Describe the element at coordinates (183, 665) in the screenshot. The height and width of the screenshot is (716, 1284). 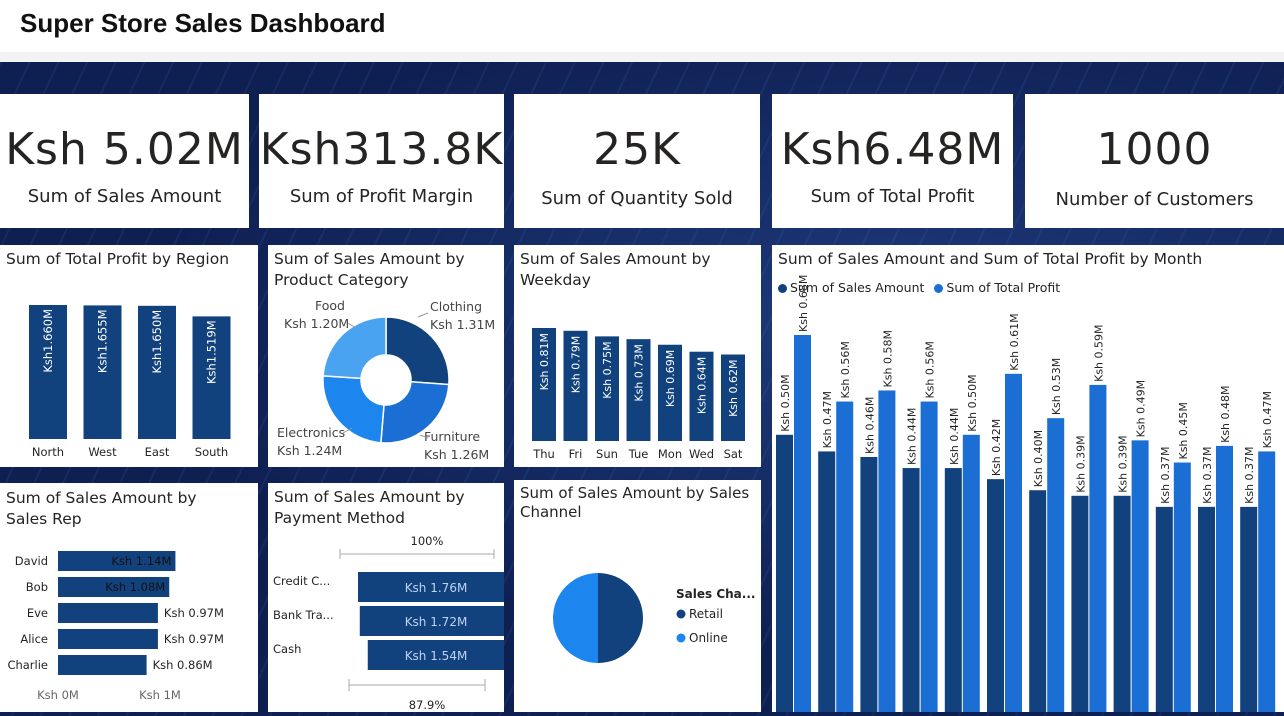
I see `salesrep-bar-data-label: Ksh 0.86M` at that location.